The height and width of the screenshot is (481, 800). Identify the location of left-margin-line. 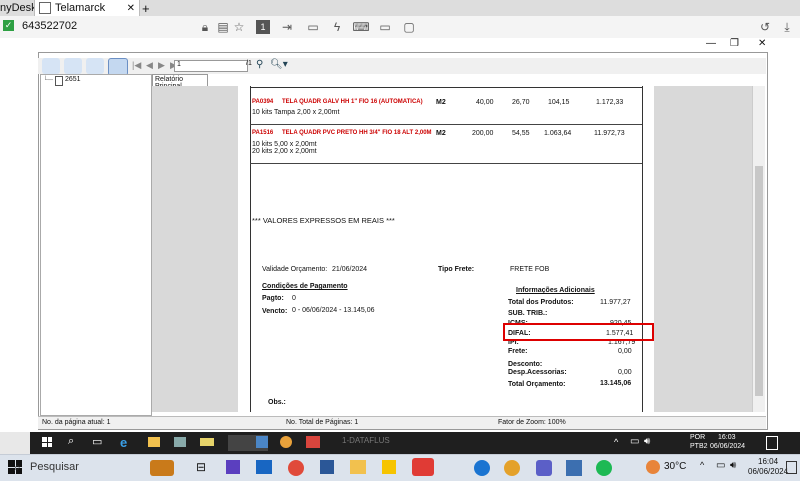
(250, 249).